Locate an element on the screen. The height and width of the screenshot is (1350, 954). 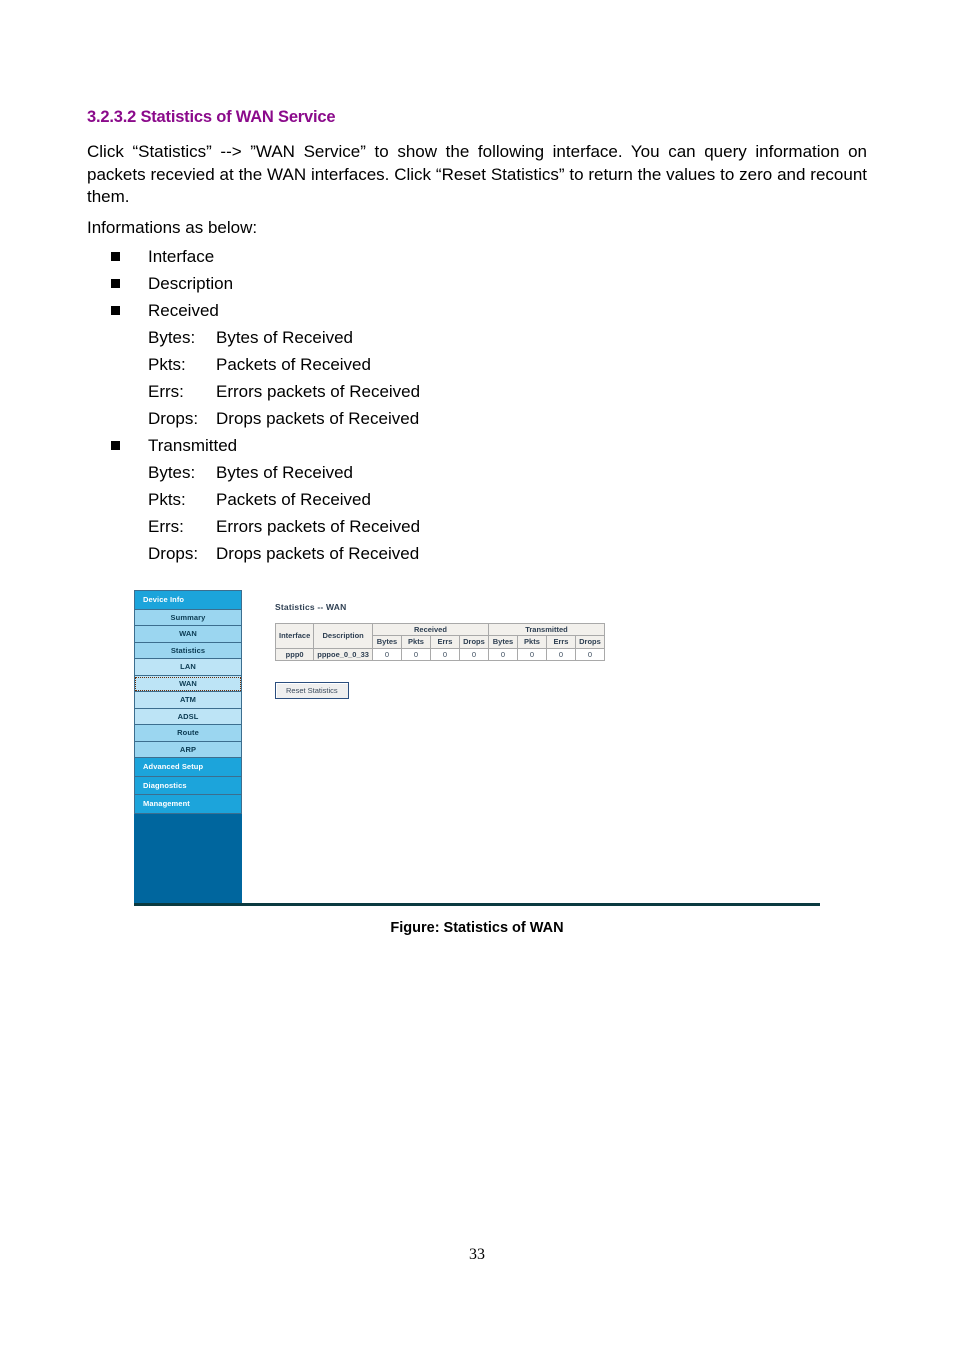
column-header-transmitted-errs: Errs is located at coordinates (560, 642).